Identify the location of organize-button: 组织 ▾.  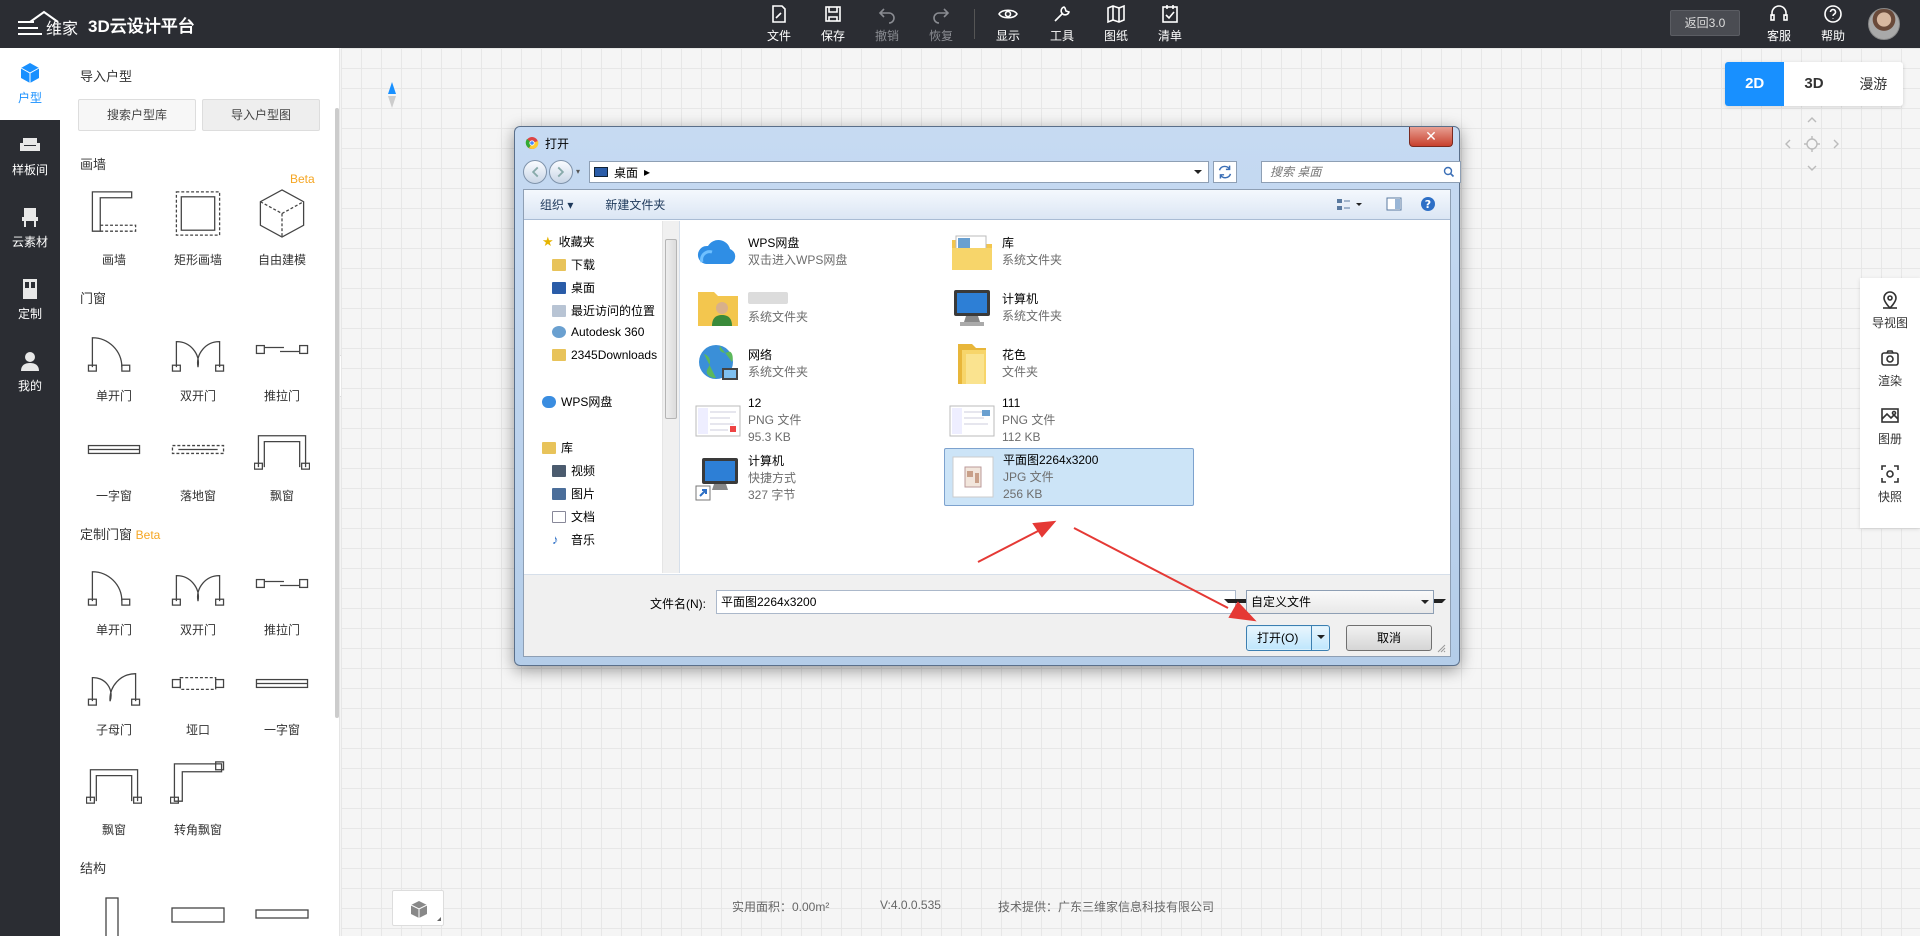
(556, 204).